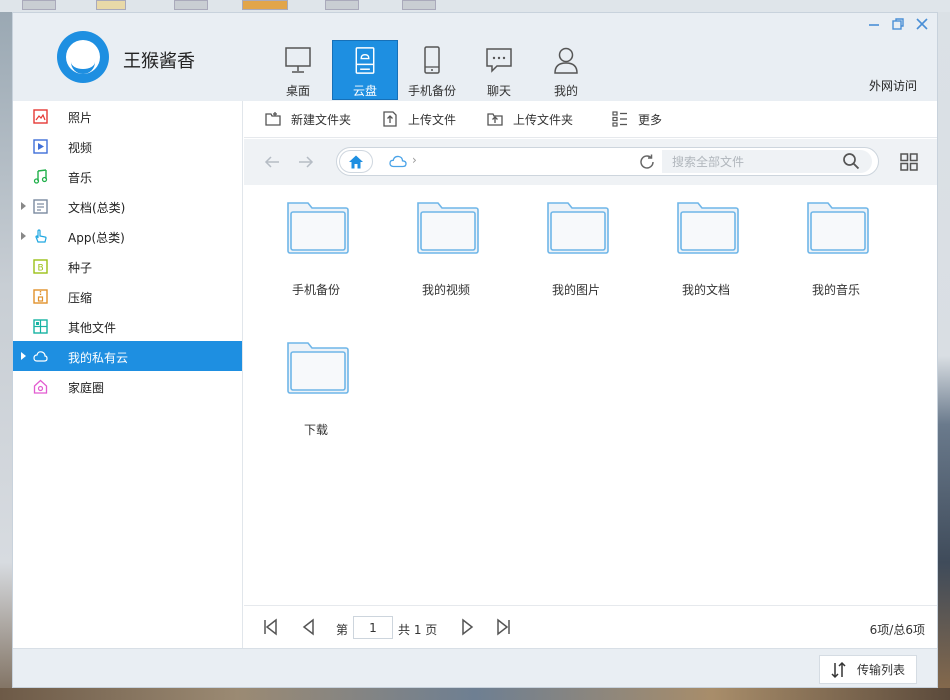  I want to click on new-folder-button: 新建文件夹, so click(307, 119).